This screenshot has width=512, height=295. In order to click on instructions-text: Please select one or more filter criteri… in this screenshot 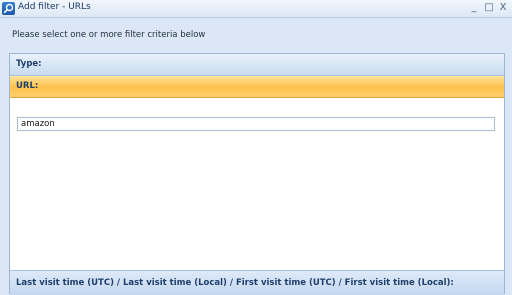, I will do `click(109, 35)`.